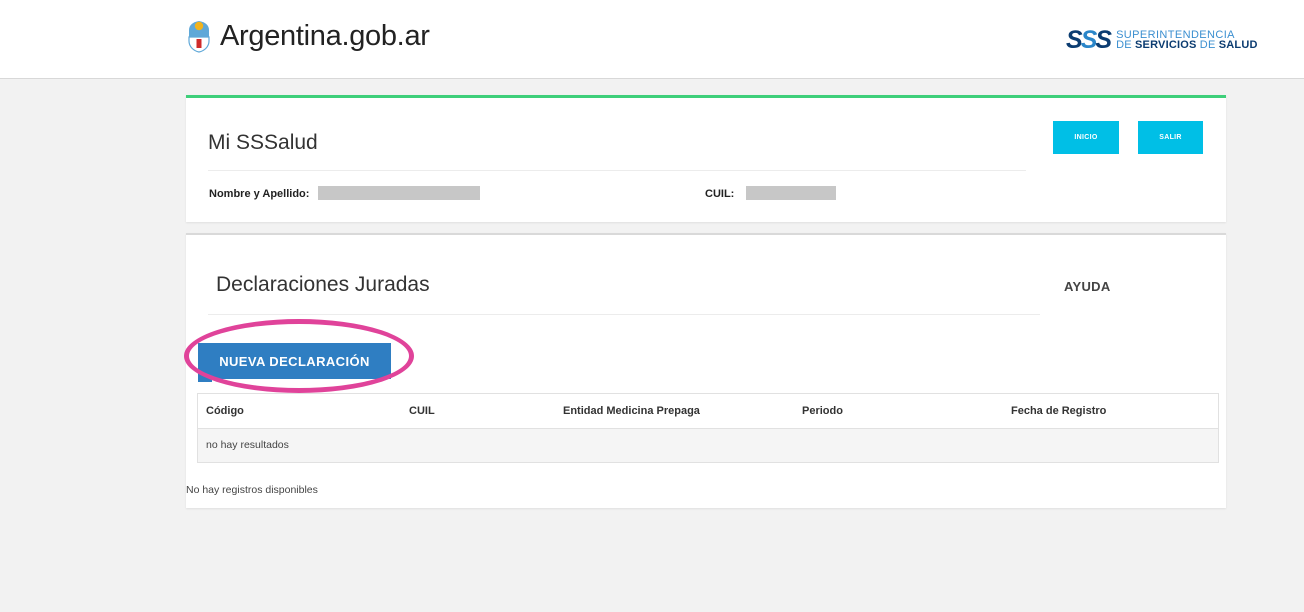 The width and height of the screenshot is (1304, 612). Describe the element at coordinates (822, 411) in the screenshot. I see `column-header-periodo: Periodo` at that location.